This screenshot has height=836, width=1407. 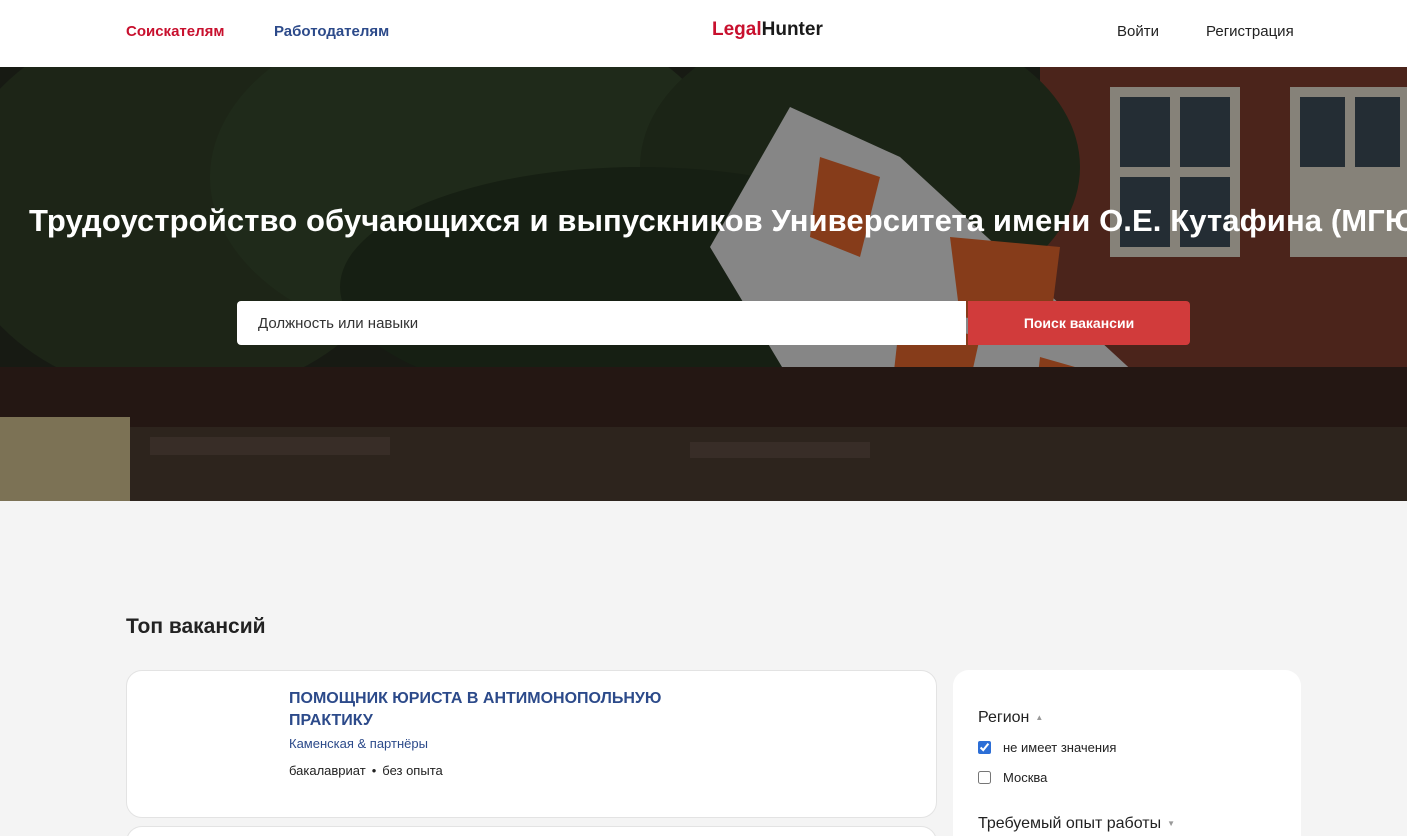 What do you see at coordinates (737, 29) in the screenshot?
I see `logo-part-legal: Legal` at bounding box center [737, 29].